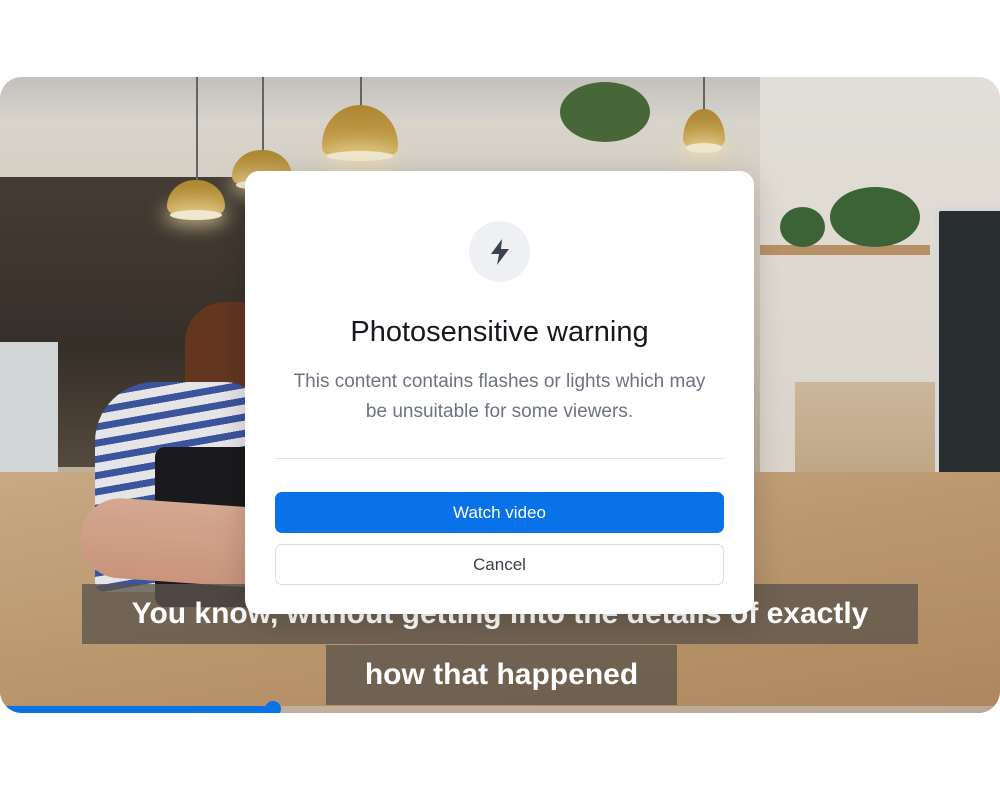  Describe the element at coordinates (273, 707) in the screenshot. I see `progress-scrubber` at that location.